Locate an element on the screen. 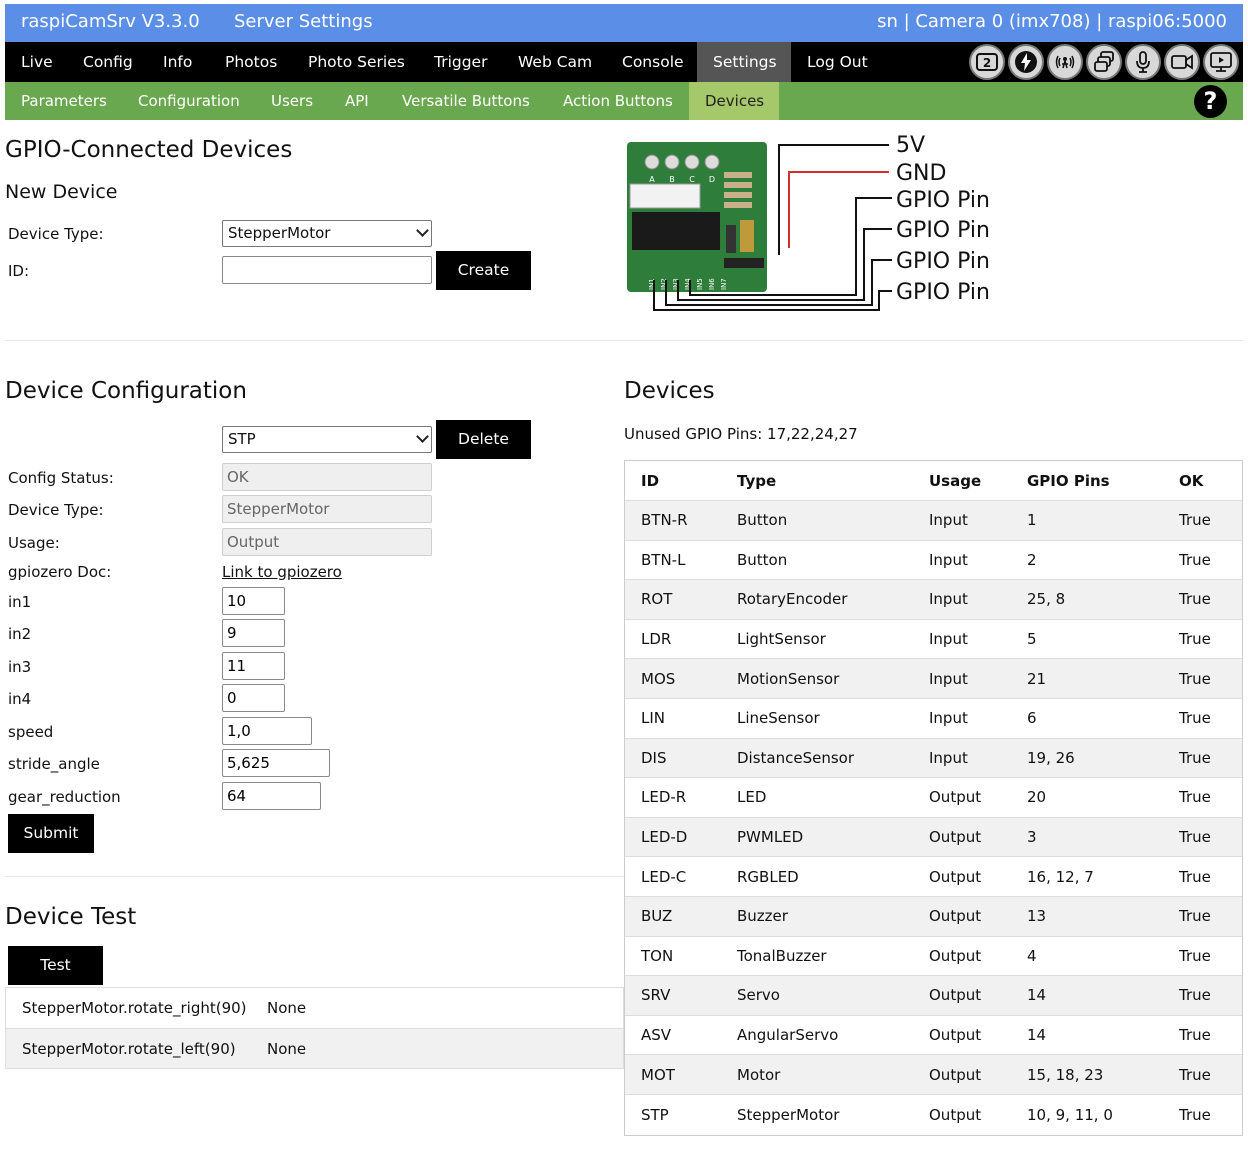 Image resolution: width=1248 pixels, height=1154 pixels. pin-label-gpio-4: GPIO Pin is located at coordinates (943, 292).